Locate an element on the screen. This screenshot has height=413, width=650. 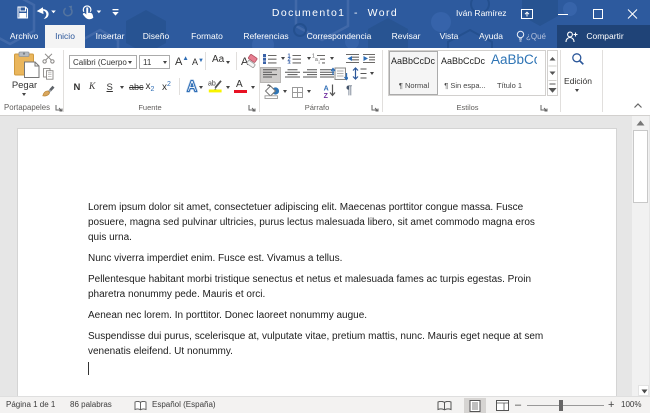
svg-text: A is located at coordinates (326, 89).